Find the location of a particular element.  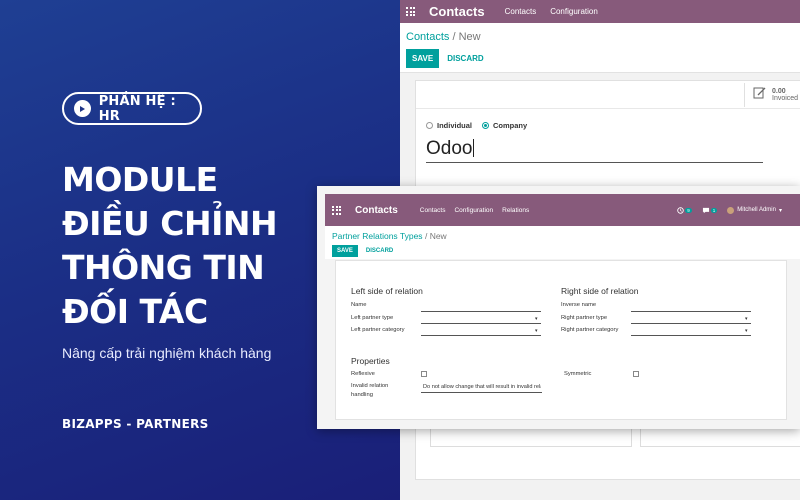

invalid-handling-label-line2: handling is located at coordinates (362, 395).